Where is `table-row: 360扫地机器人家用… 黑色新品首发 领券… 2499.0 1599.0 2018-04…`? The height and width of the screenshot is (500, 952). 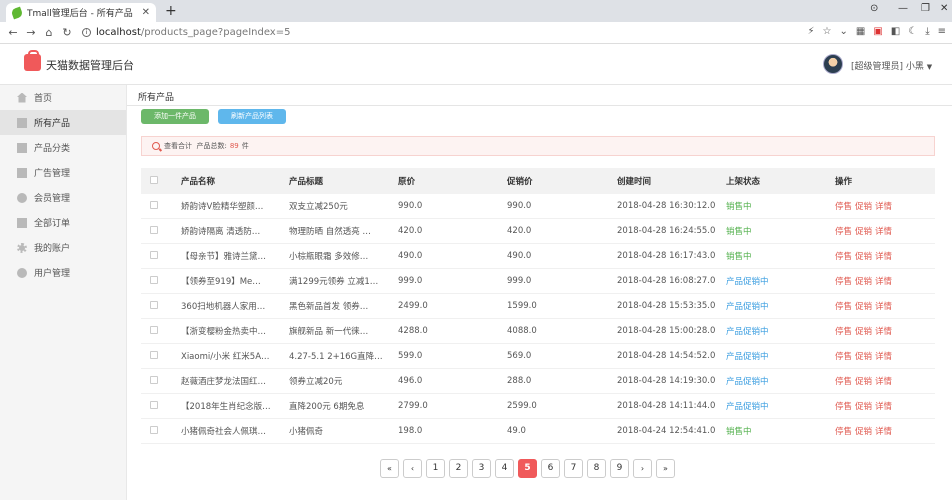
table-row: 360扫地机器人家用… 黑色新品首发 领券… 2499.0 1599.0 2018-04… is located at coordinates (538, 306).